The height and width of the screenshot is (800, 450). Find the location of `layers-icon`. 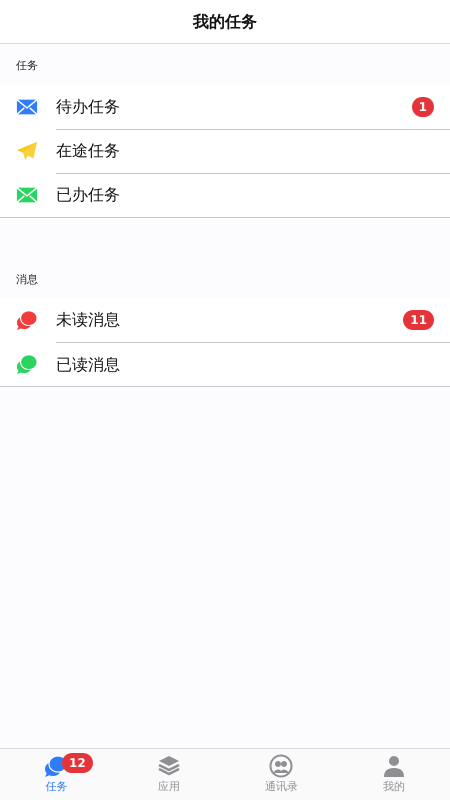

layers-icon is located at coordinates (168, 766).